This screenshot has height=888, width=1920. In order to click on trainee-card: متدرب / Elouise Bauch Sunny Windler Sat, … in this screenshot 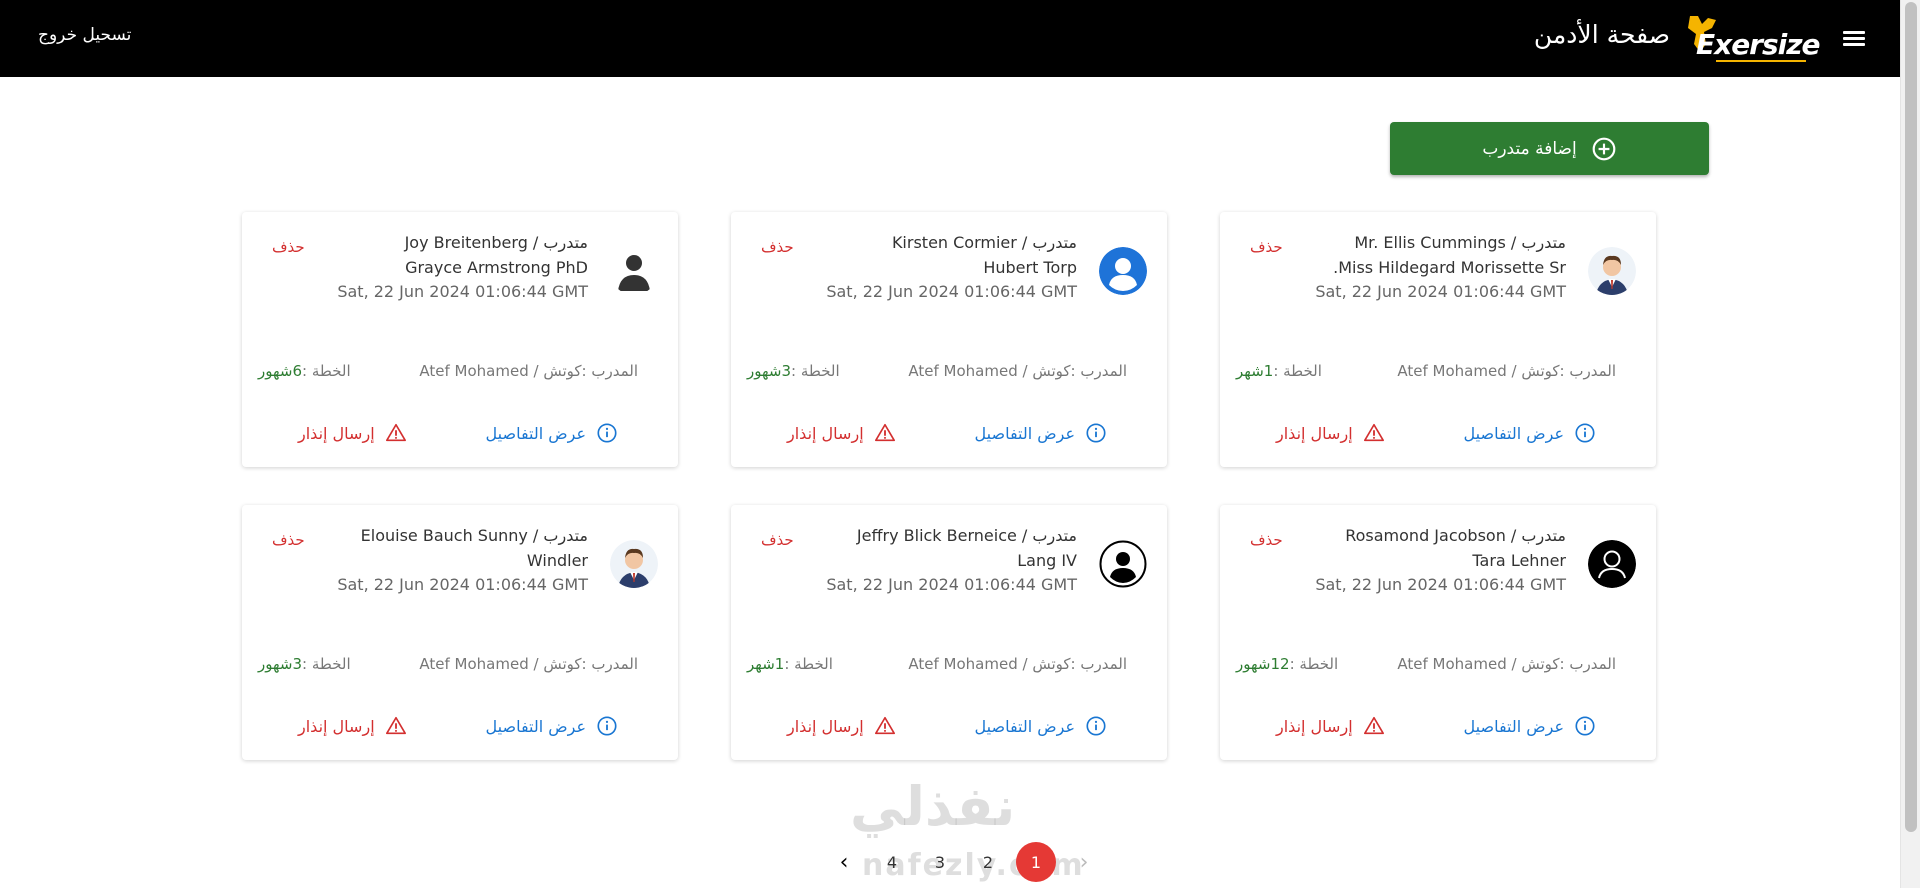, I will do `click(460, 632)`.